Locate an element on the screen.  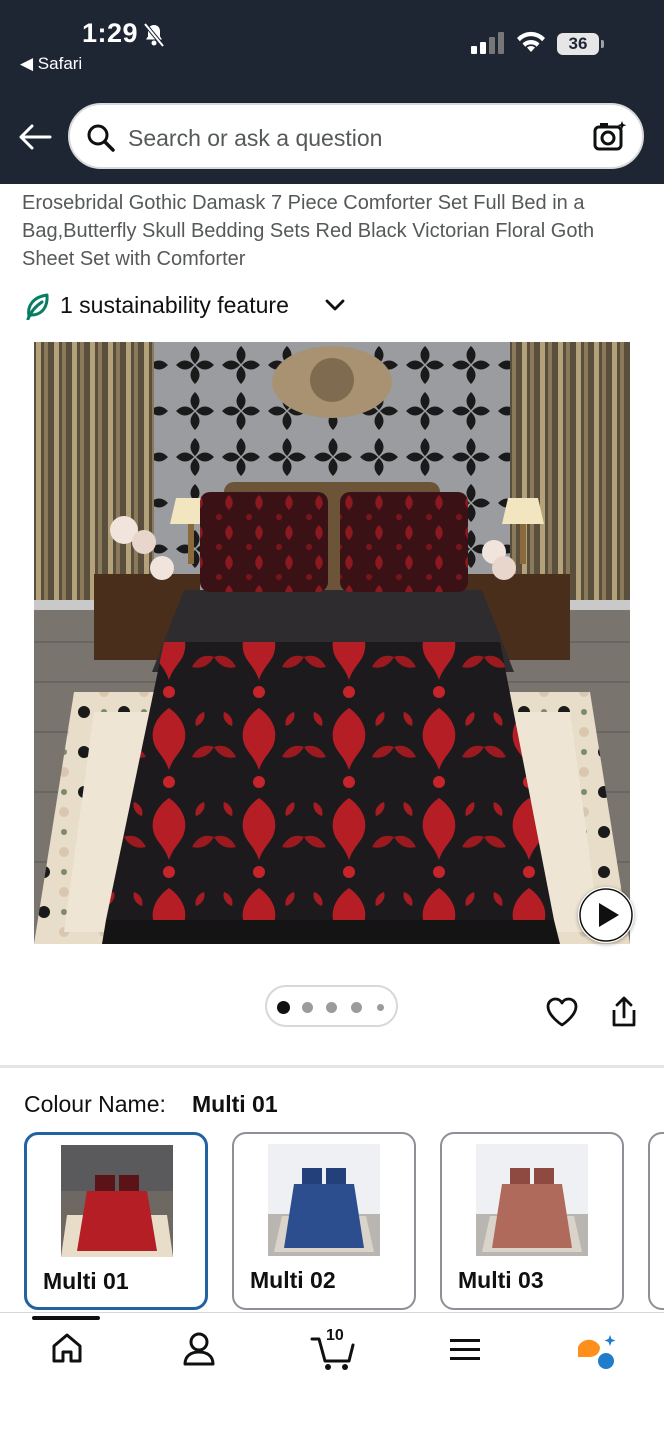
cart-count-badge: 10 is located at coordinates (335, 1335).